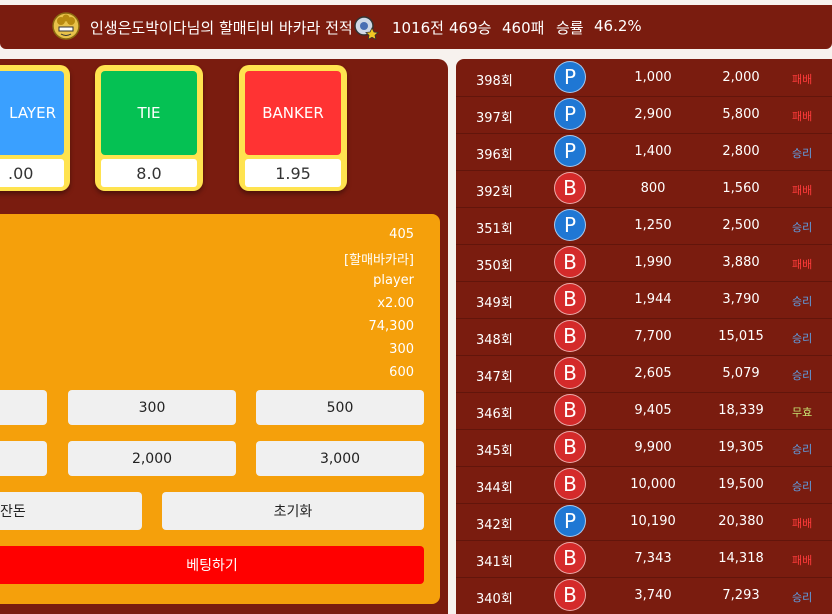 This screenshot has width=832, height=614. I want to click on history-row: 398회 P 1,000 2,000 패배, so click(644, 78).